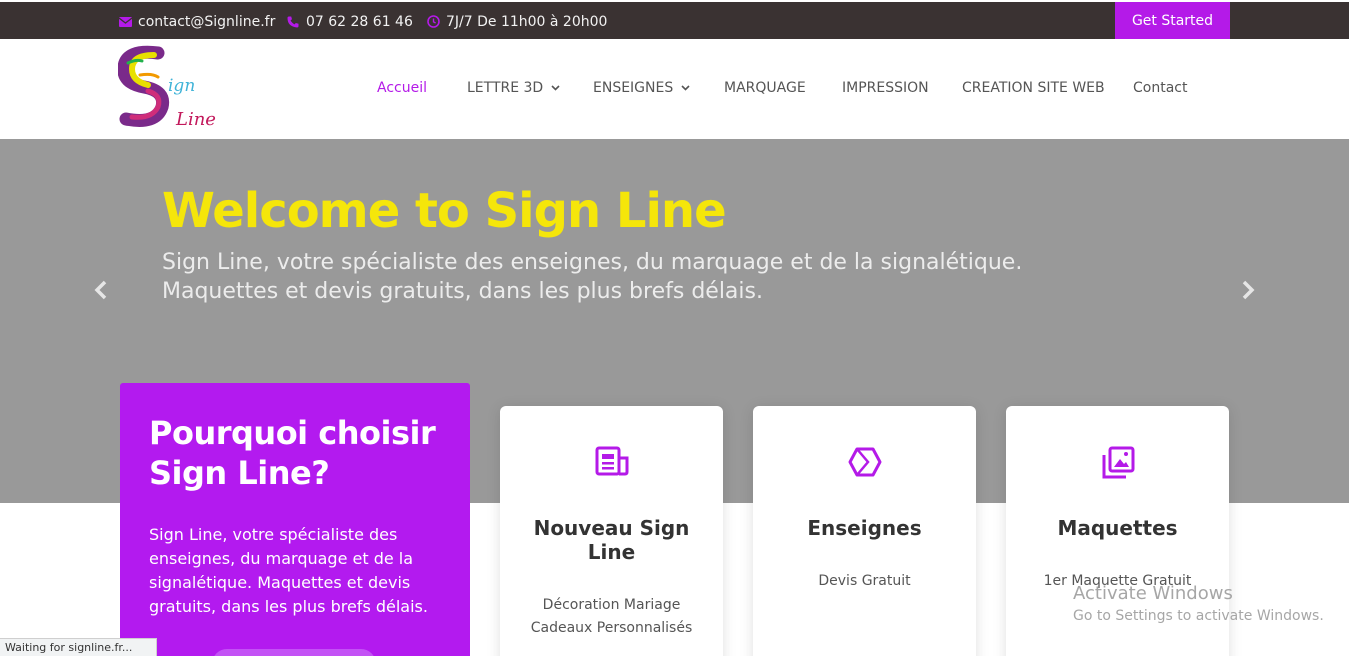 This screenshot has height=656, width=1349. Describe the element at coordinates (864, 528) in the screenshot. I see `feature-title: Enseignes` at that location.